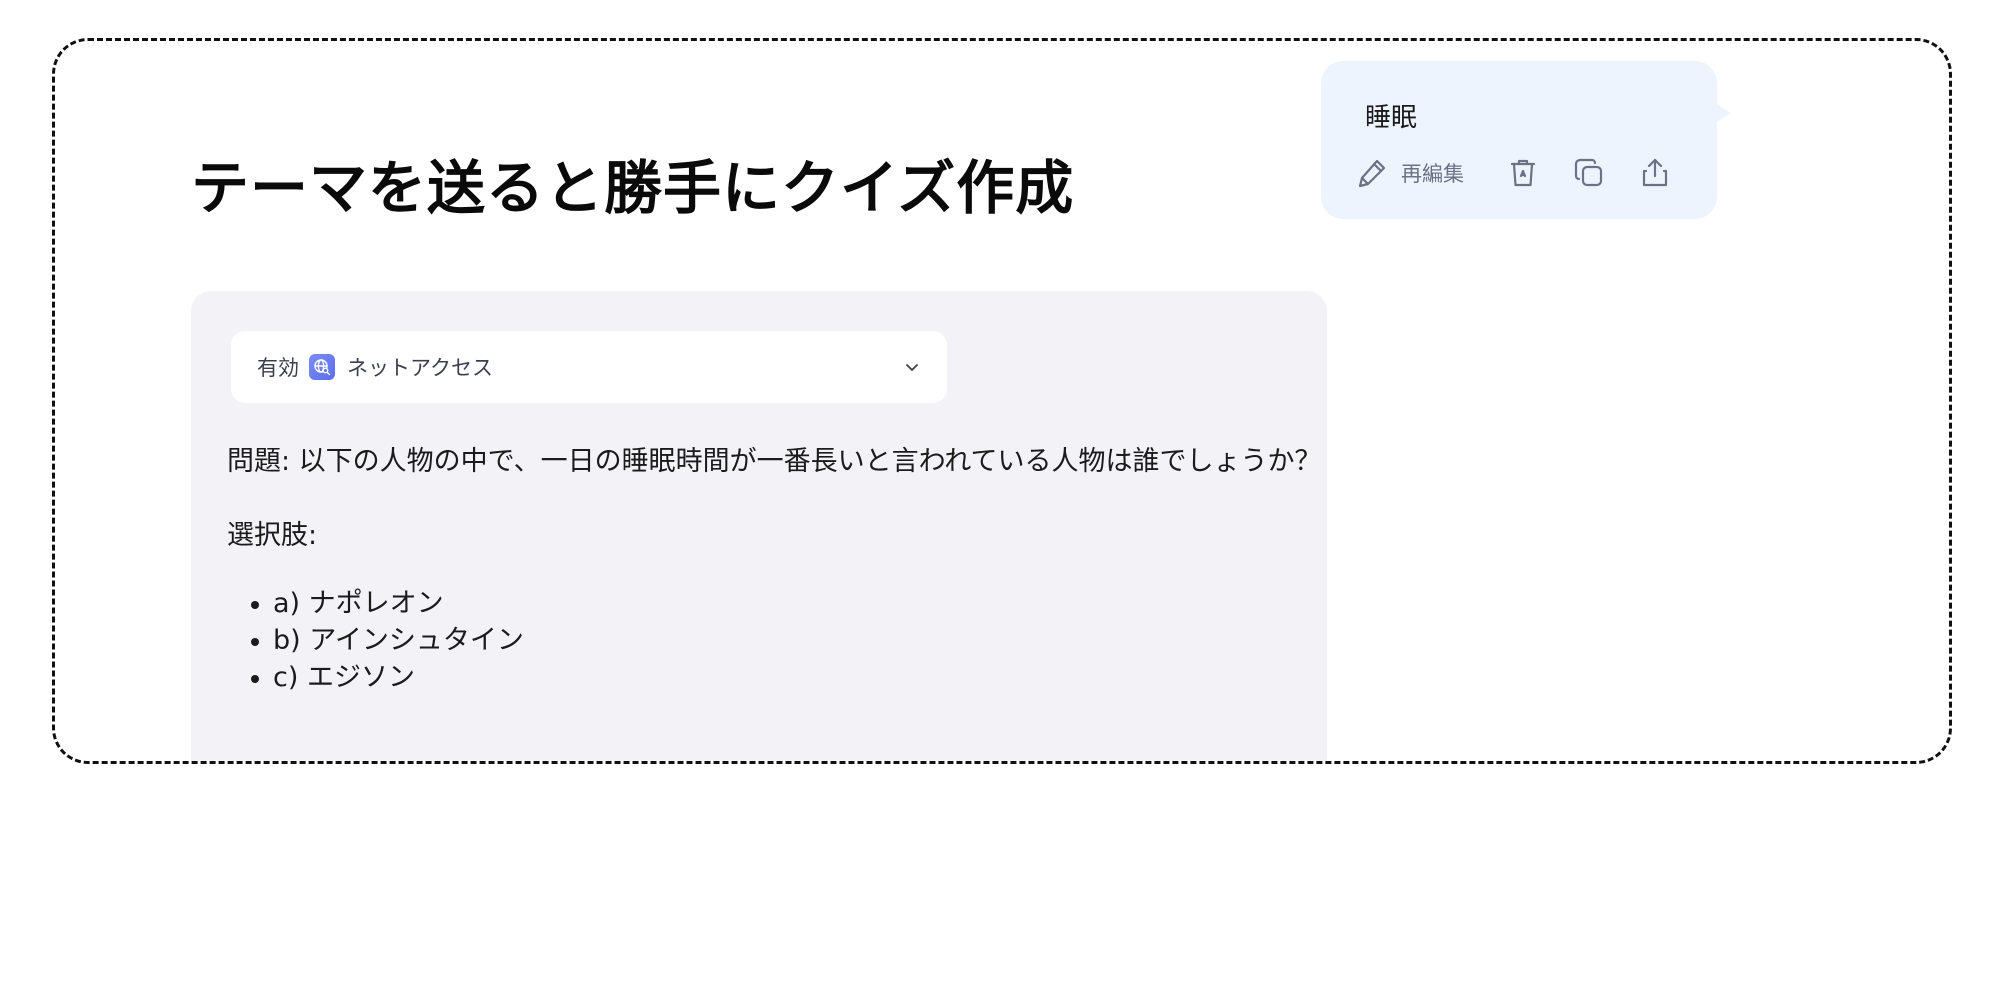  I want to click on choices-list: a) ナポレオン b) アインシュタイン c) エジソン, so click(375, 640).